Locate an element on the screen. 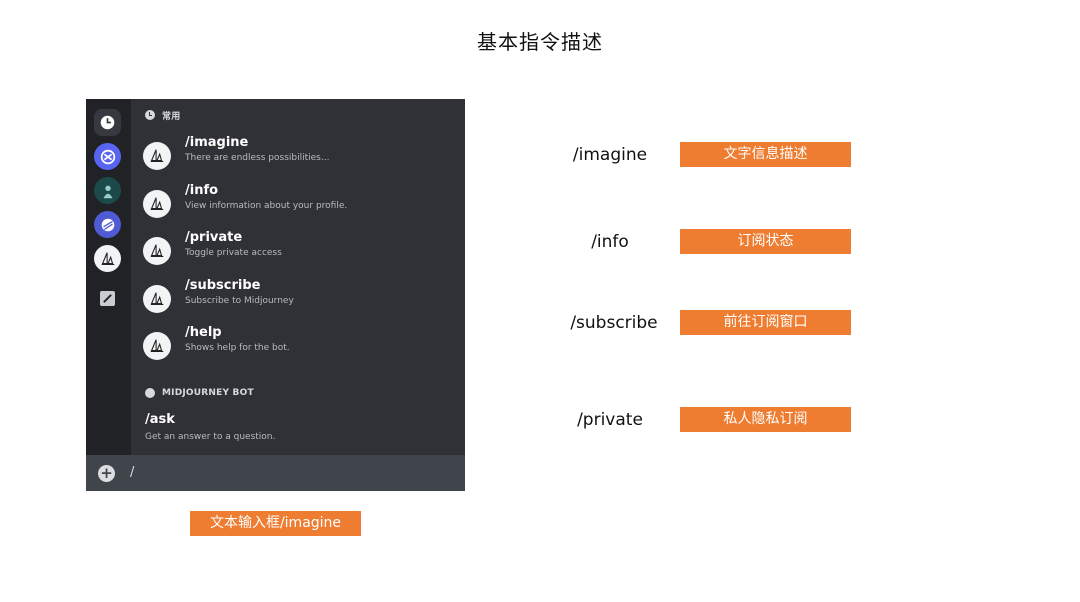 Image resolution: width=1080 pixels, height=602 pixels. section-bot-header: MIDJOURNEY BOT is located at coordinates (199, 393).